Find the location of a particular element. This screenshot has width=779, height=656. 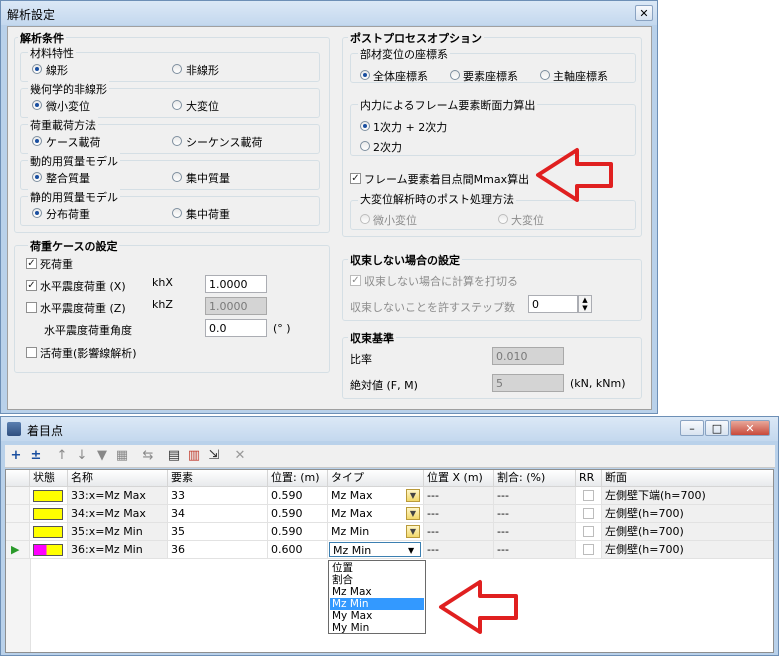

concentrated-load-radio is located at coordinates (177, 213).